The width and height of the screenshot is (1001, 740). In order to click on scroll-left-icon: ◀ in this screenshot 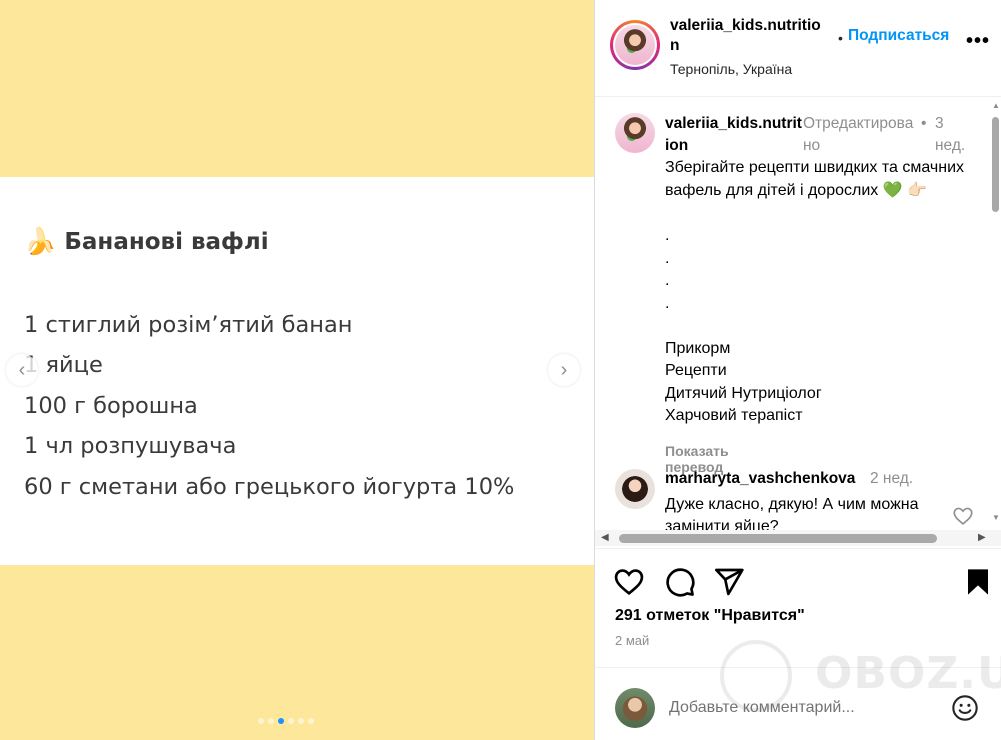, I will do `click(605, 537)`.